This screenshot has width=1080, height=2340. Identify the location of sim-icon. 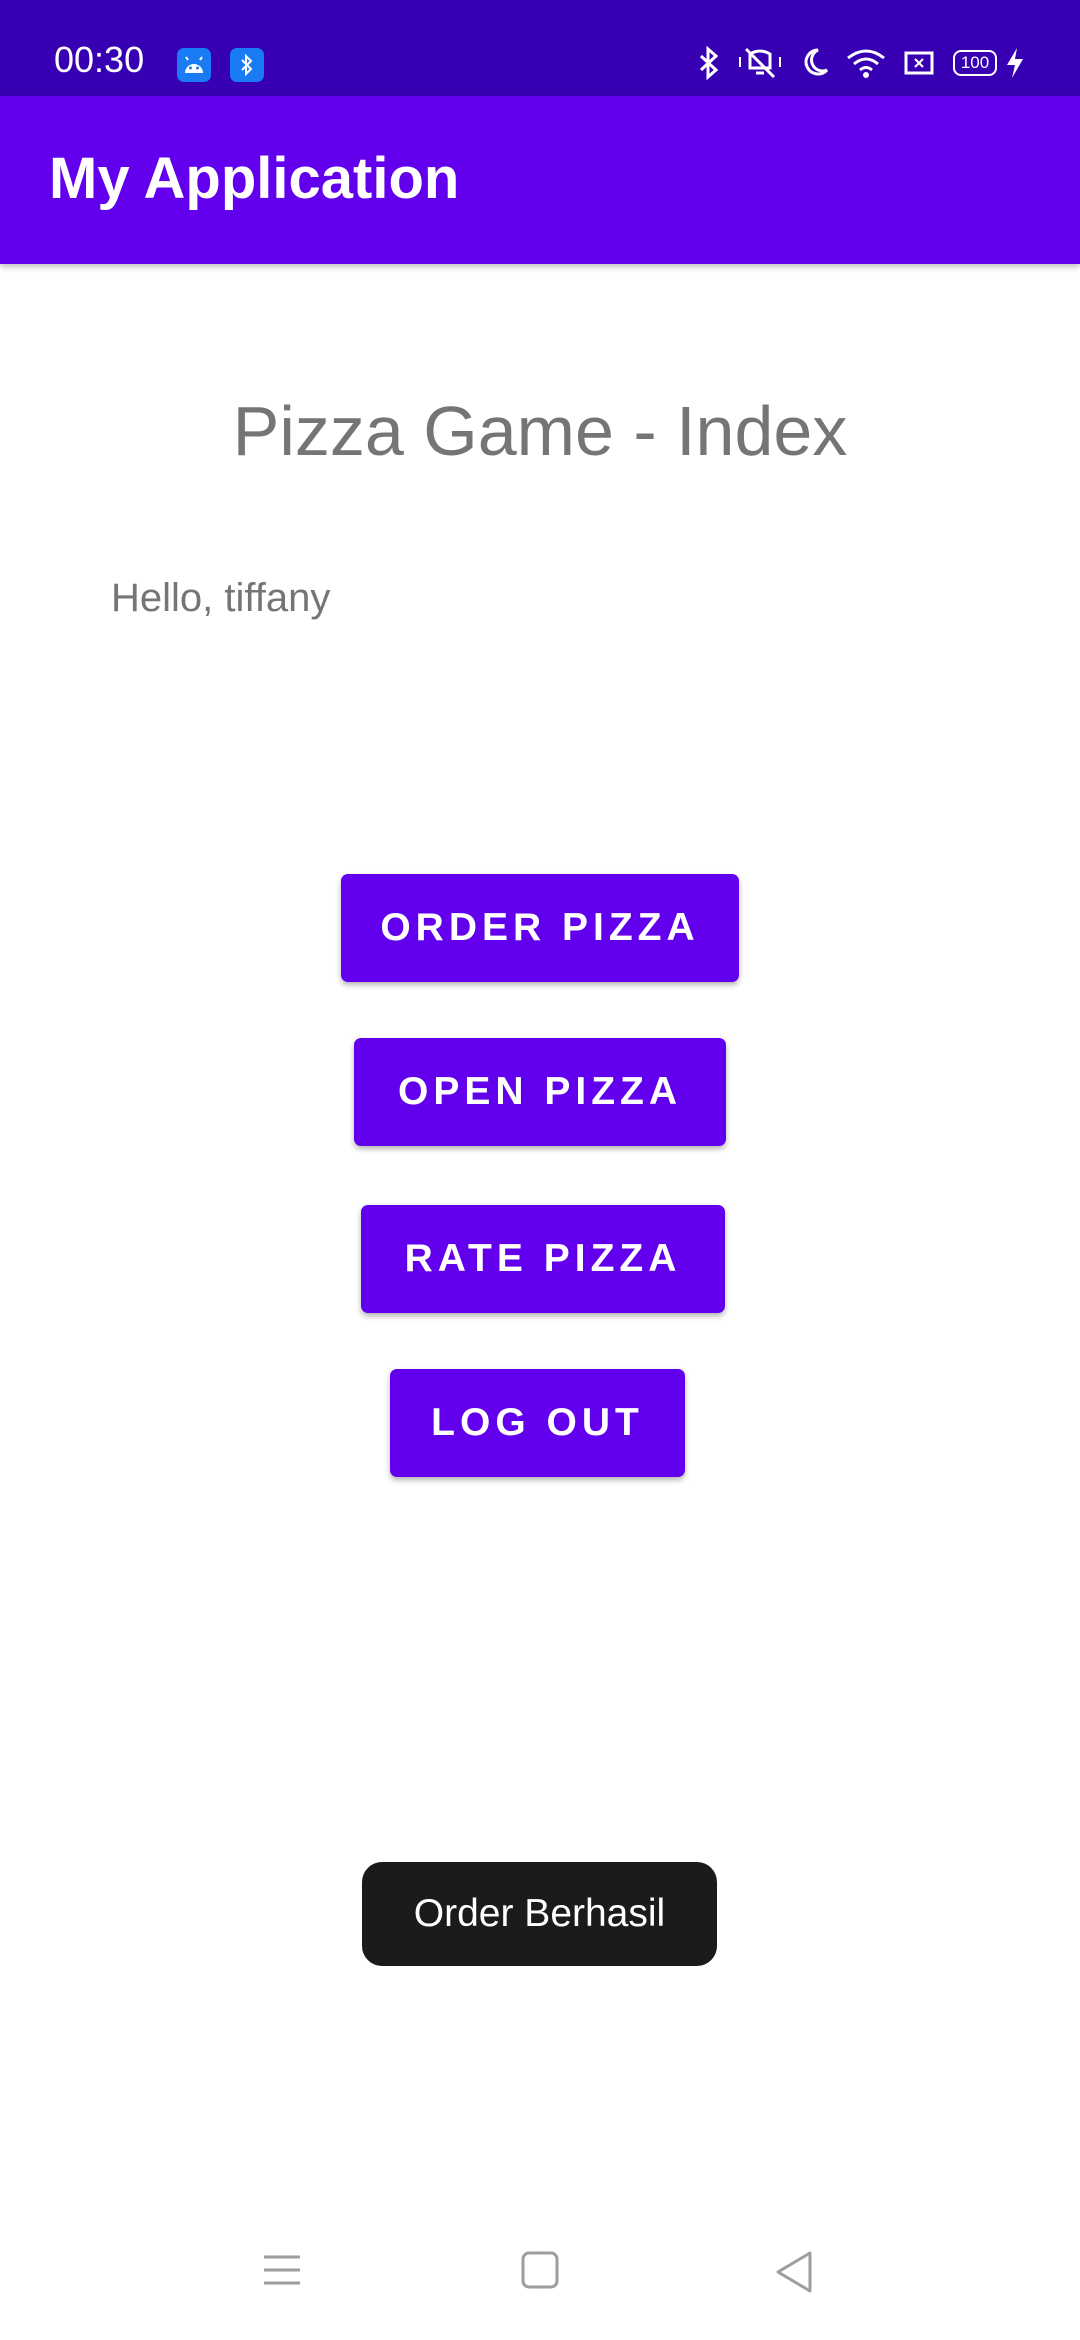
(919, 65).